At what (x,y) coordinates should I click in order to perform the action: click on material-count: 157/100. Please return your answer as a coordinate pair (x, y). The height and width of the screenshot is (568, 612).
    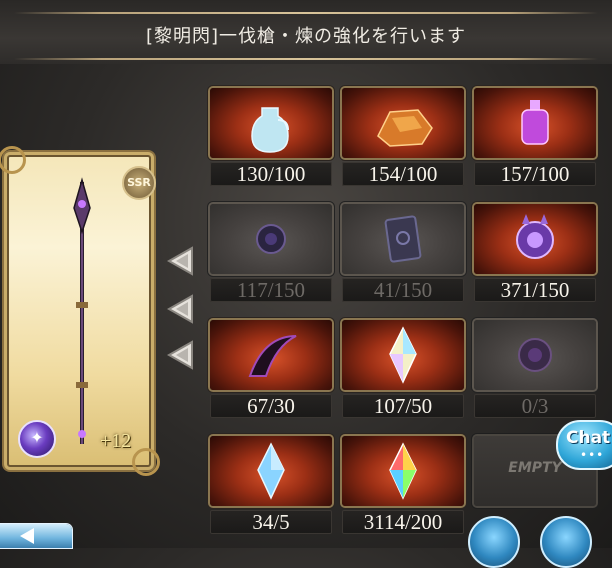
    Looking at the image, I should click on (535, 174).